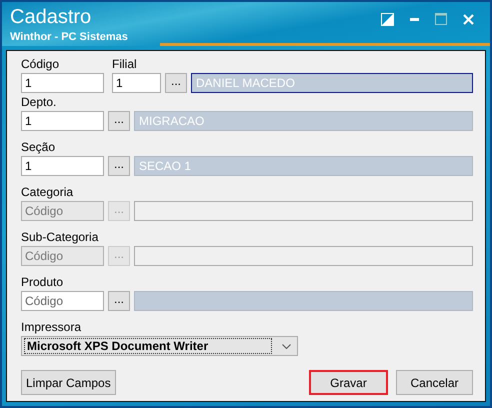 Image resolution: width=492 pixels, height=408 pixels. What do you see at coordinates (42, 282) in the screenshot?
I see `field-label: Produto` at bounding box center [42, 282].